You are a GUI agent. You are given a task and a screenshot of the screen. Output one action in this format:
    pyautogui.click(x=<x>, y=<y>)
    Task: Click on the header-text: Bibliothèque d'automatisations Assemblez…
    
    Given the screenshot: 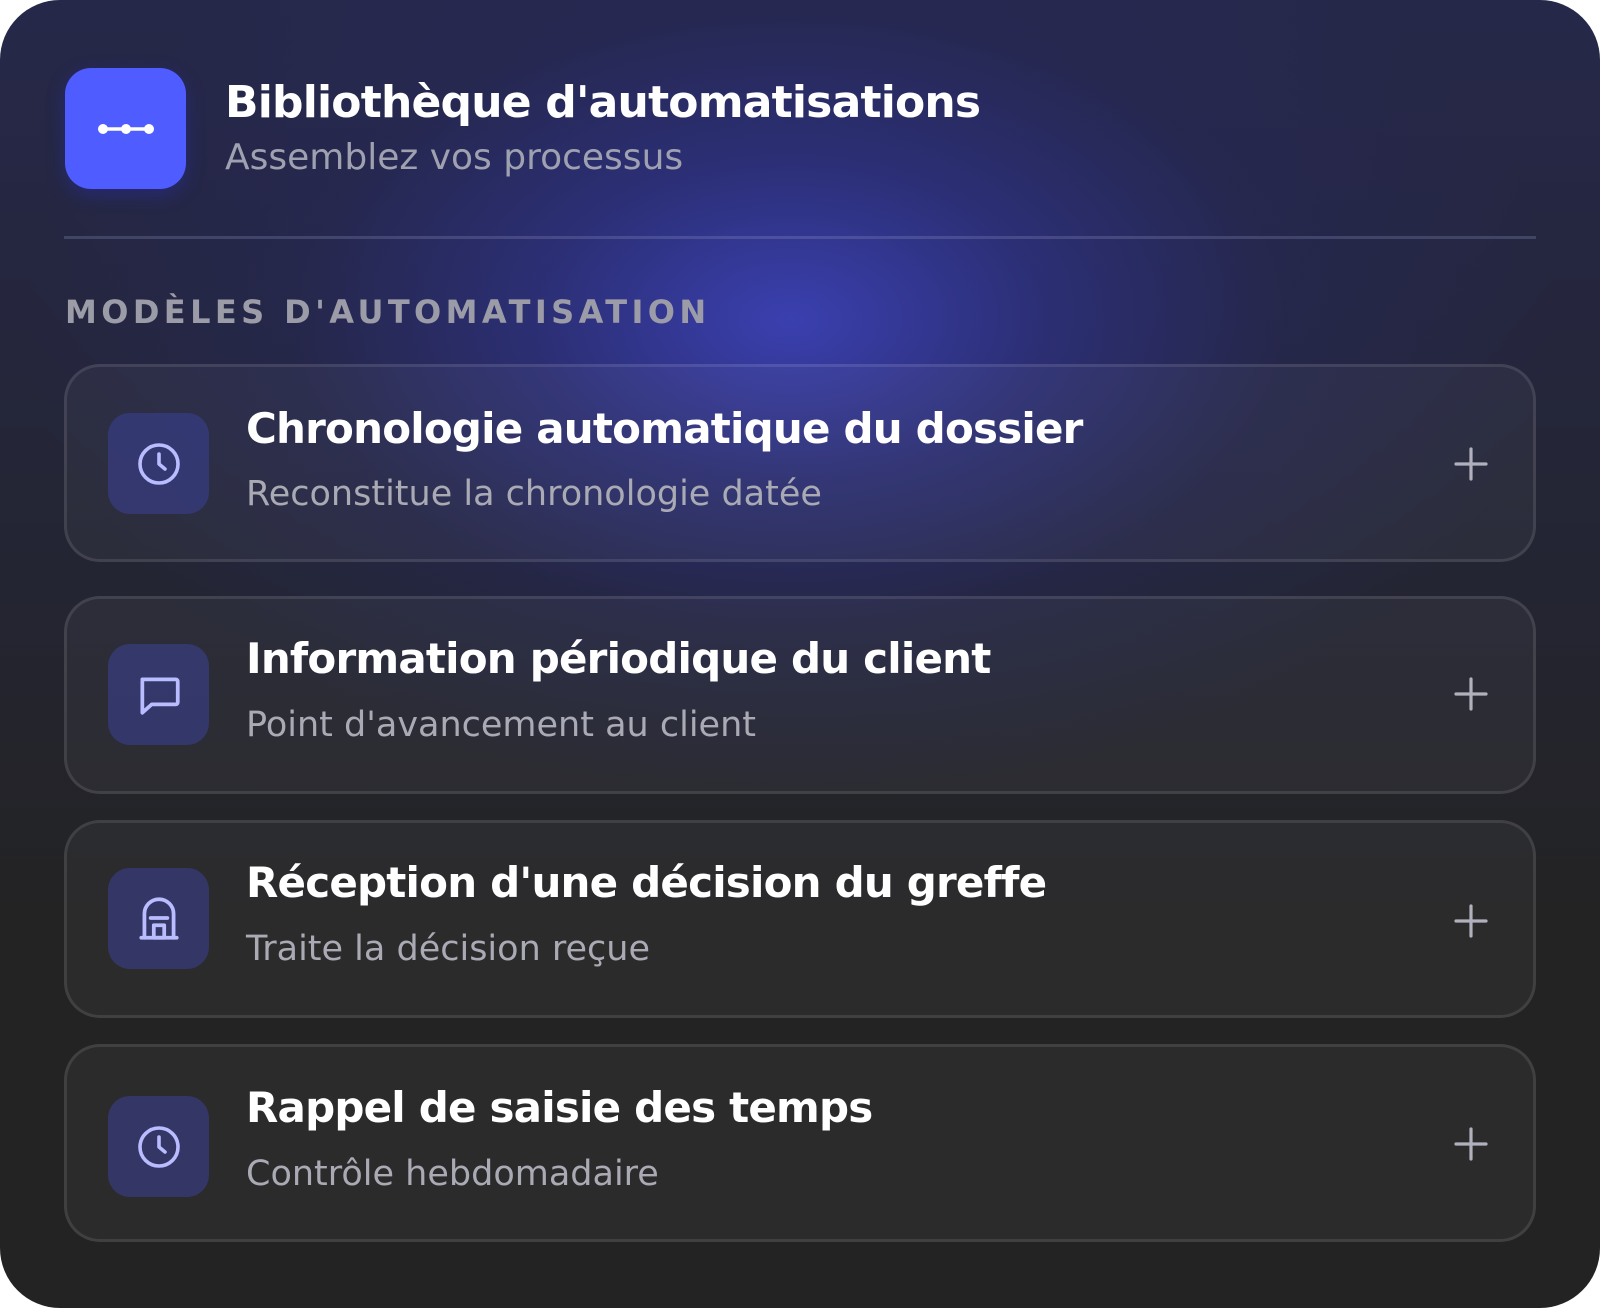 What is the action you would take?
    pyautogui.click(x=603, y=129)
    